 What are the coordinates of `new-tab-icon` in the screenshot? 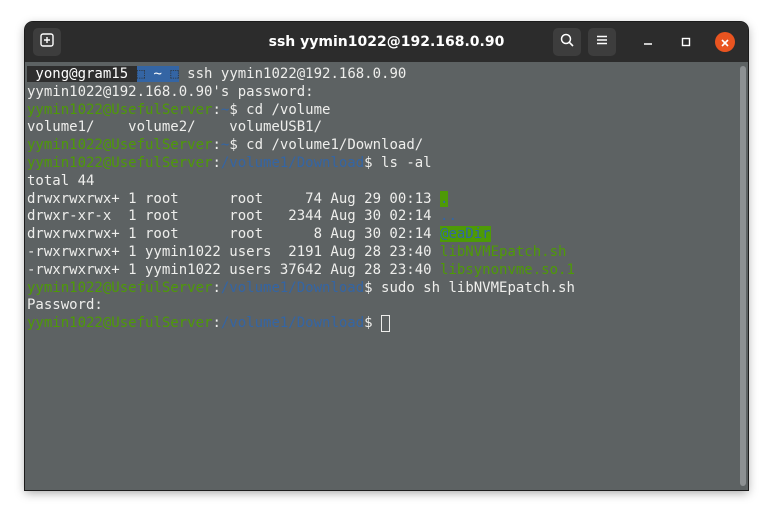 It's located at (47, 42).